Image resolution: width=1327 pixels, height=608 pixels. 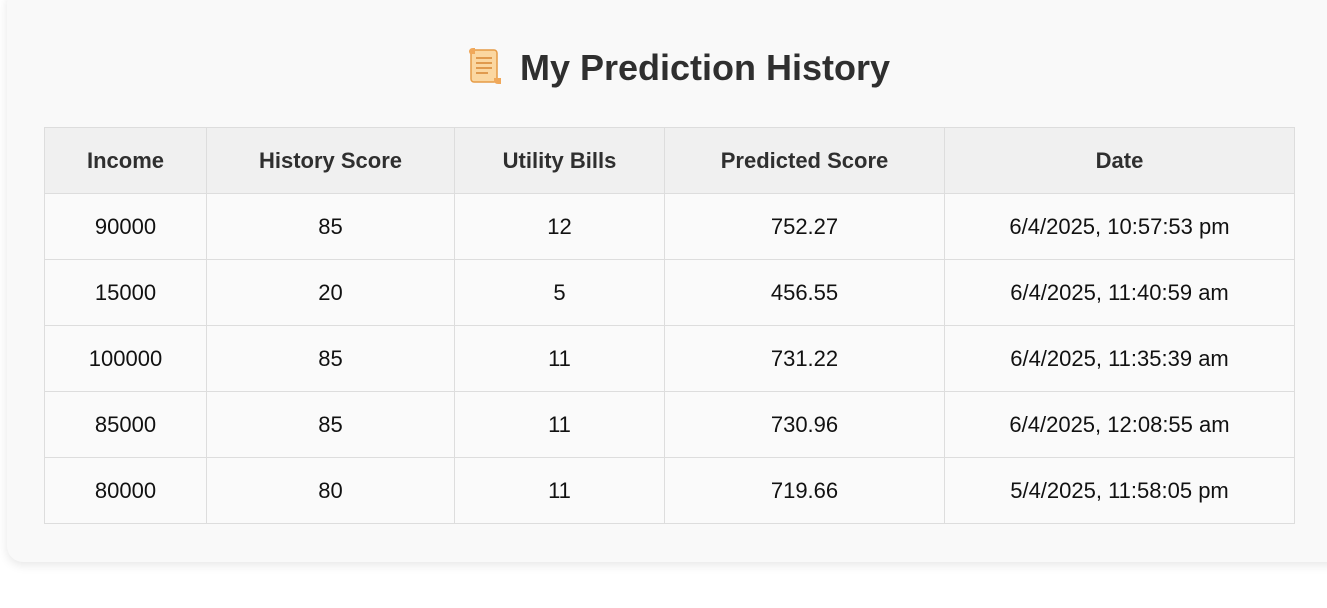 I want to click on predicted-score-cell: 752.27, so click(x=804, y=226).